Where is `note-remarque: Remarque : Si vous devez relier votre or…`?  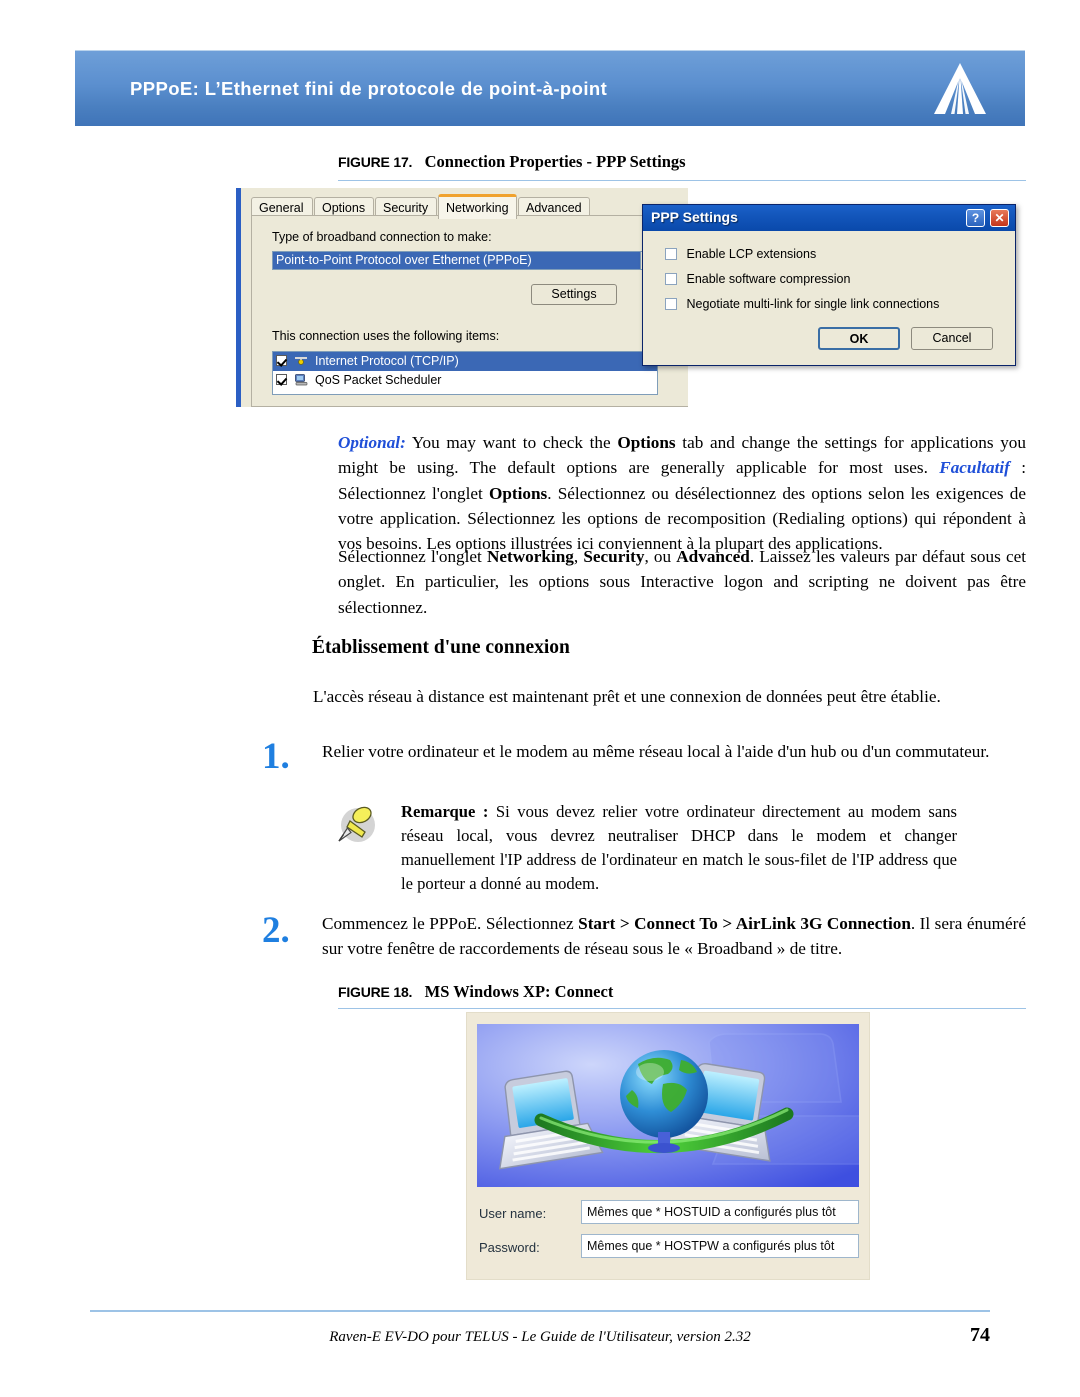 note-remarque: Remarque : Si vous devez relier votre or… is located at coordinates (679, 848).